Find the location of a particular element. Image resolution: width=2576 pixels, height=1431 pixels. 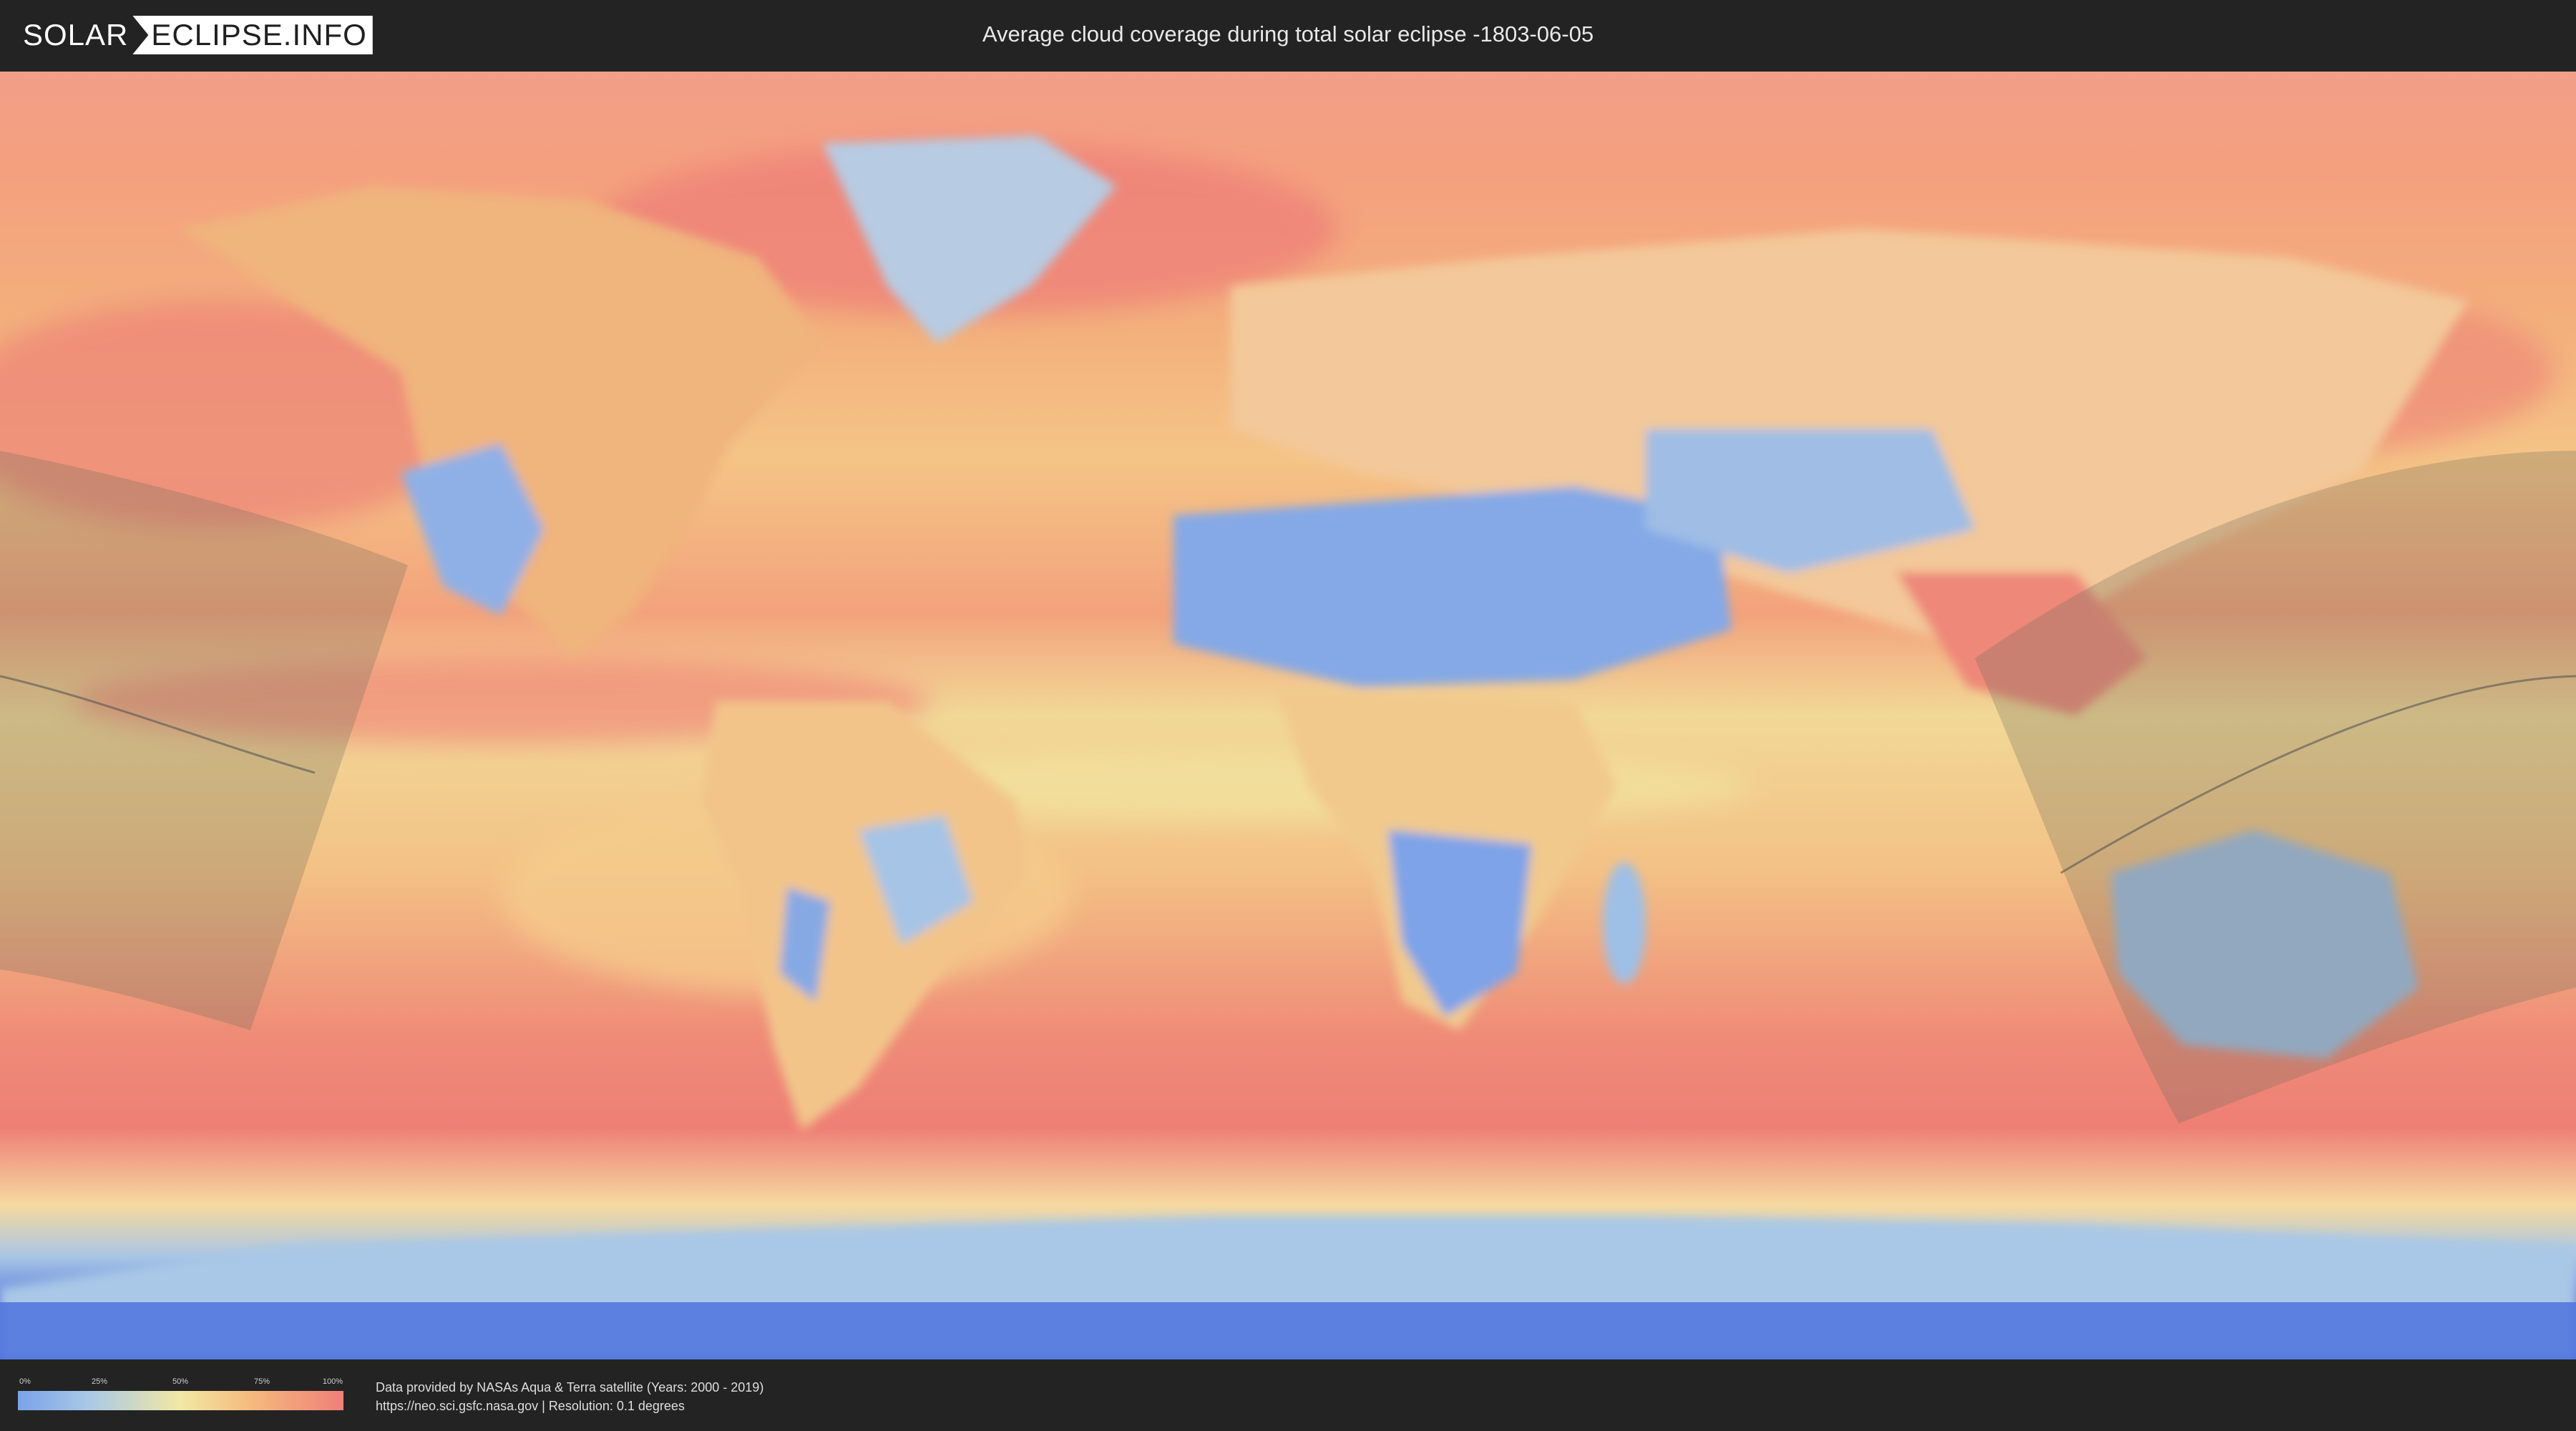

legend-ticks: 0% 25% 50% 75% 100% is located at coordinates (180, 1383).